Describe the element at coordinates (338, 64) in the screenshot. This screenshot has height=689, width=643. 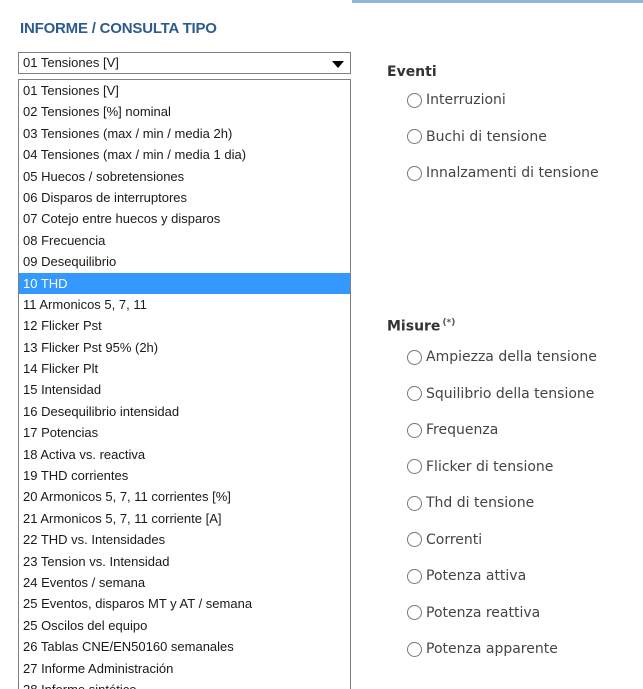
I see `dropdown-arrow-icon` at that location.